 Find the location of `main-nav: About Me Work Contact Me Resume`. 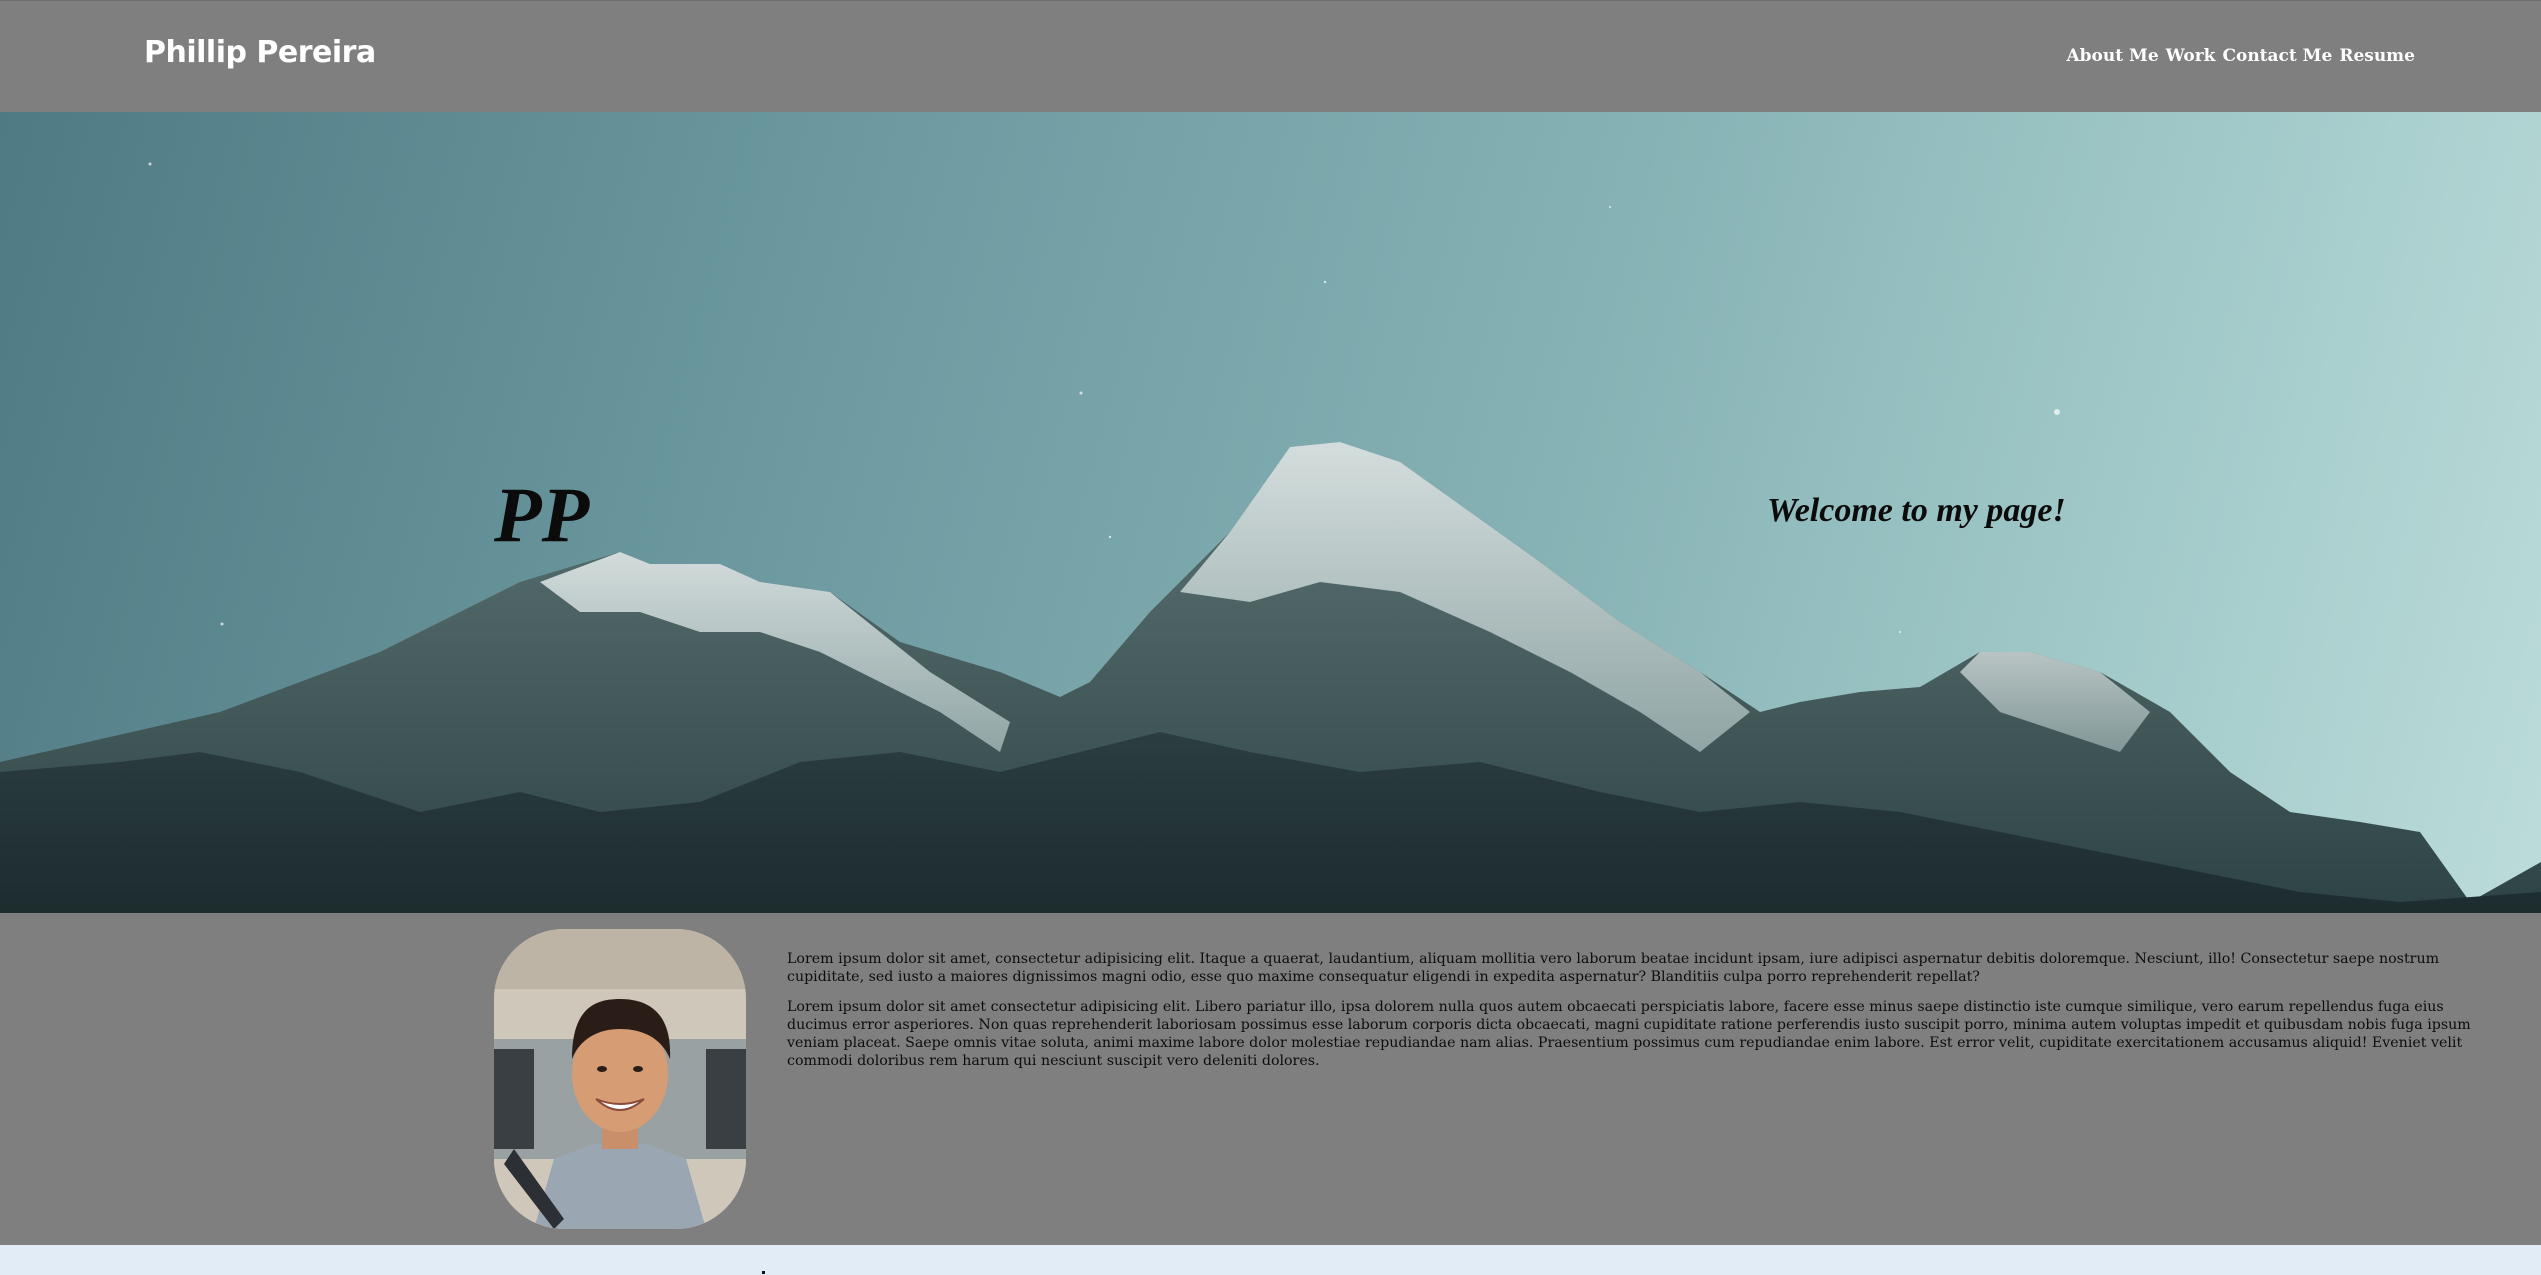

main-nav: About Me Work Contact Me Resume is located at coordinates (2240, 56).